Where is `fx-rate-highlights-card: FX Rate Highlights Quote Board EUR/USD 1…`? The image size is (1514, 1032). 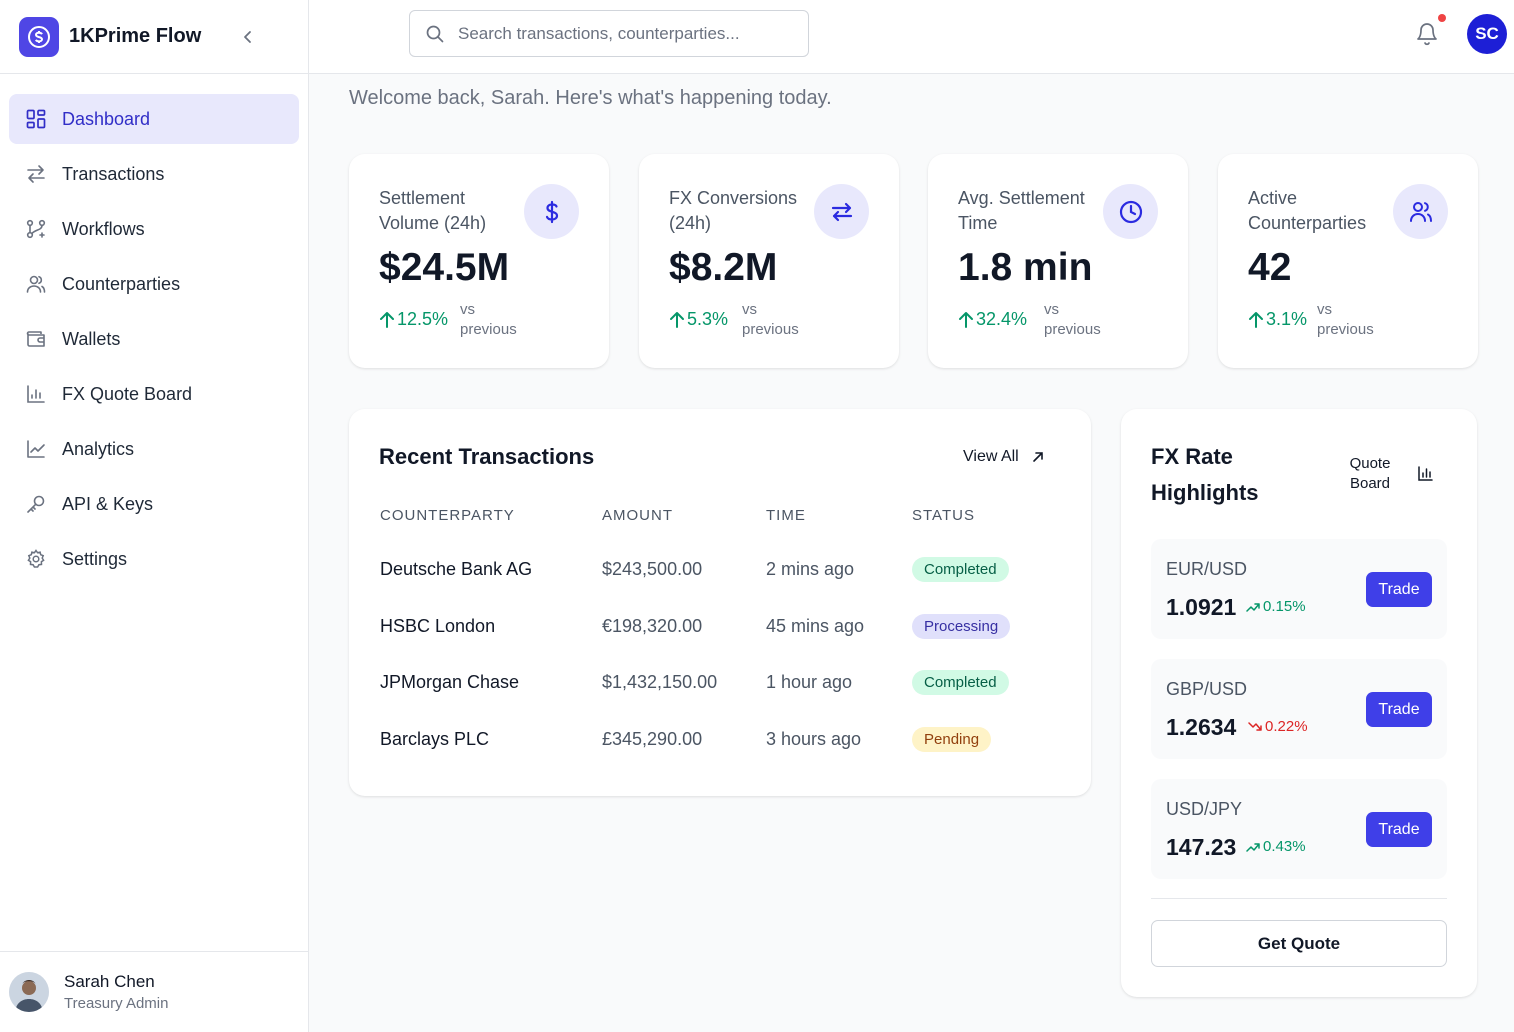
fx-rate-highlights-card: FX Rate Highlights Quote Board EUR/USD 1… is located at coordinates (1299, 703).